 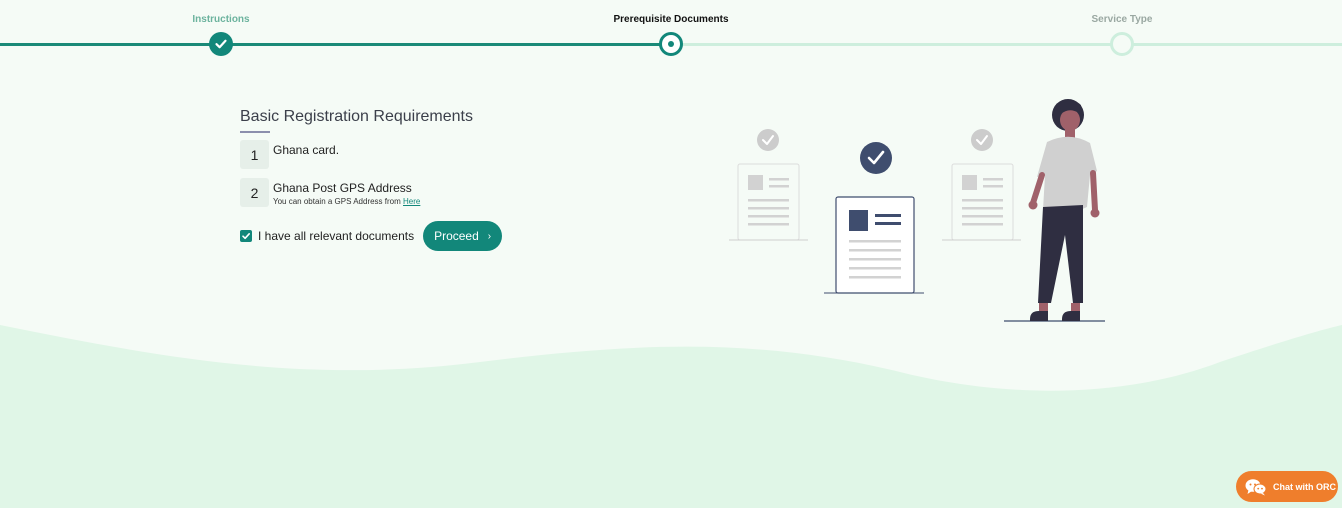 What do you see at coordinates (306, 150) in the screenshot?
I see `requirement-name: Ghana card.` at bounding box center [306, 150].